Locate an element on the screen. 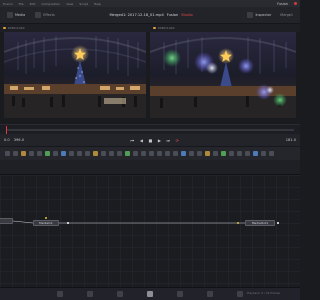 This screenshot has width=320, height=300. right-viewer-corner: 1080x1920 is located at coordinates (166, 28).